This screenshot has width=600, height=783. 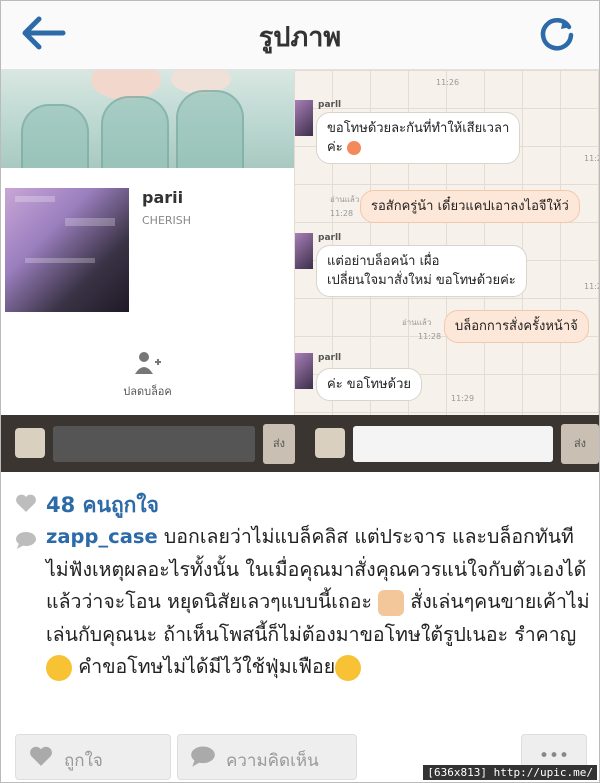 I want to click on flower-cover-image, so click(x=147, y=119).